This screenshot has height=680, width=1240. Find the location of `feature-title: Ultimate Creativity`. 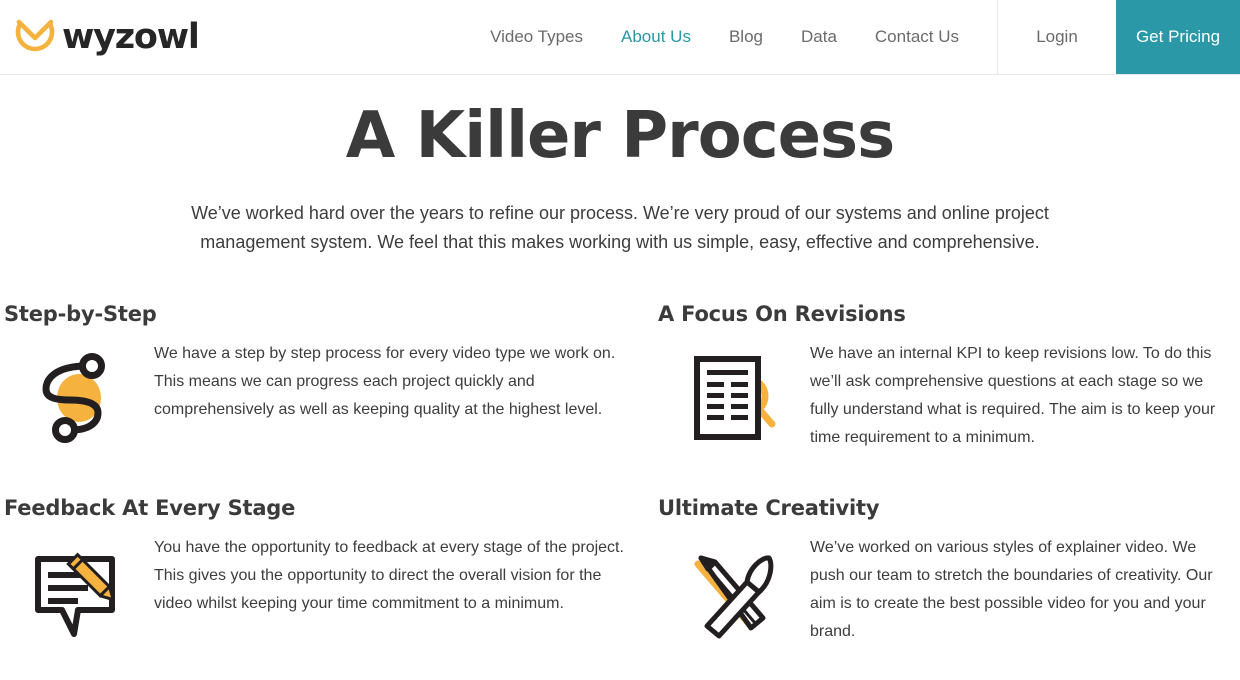

feature-title: Ultimate Creativity is located at coordinates (769, 507).